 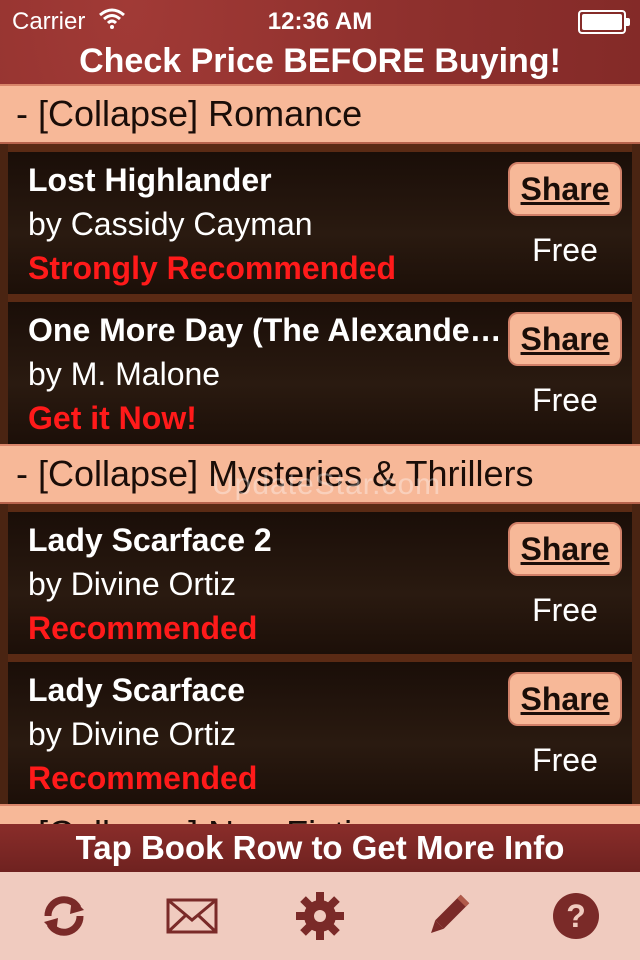 What do you see at coordinates (320, 114) in the screenshot?
I see `section-header-romance: - [Collapse] Romance` at bounding box center [320, 114].